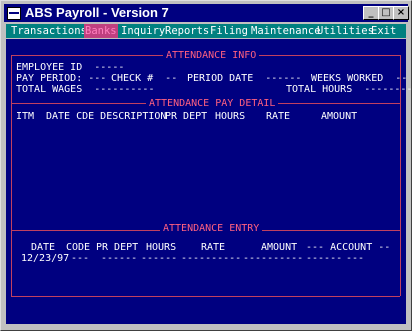 This screenshot has width=412, height=331. Describe the element at coordinates (211, 55) in the screenshot. I see `attendance-info-title: ATTENDANCE INFO` at that location.